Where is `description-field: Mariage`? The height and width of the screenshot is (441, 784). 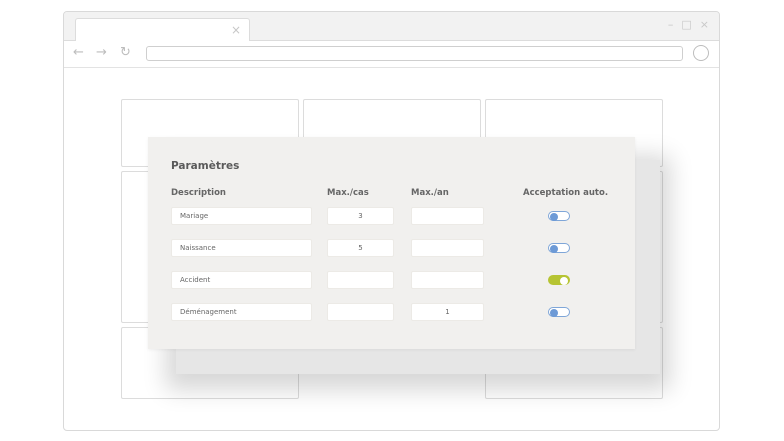 description-field: Mariage is located at coordinates (241, 216).